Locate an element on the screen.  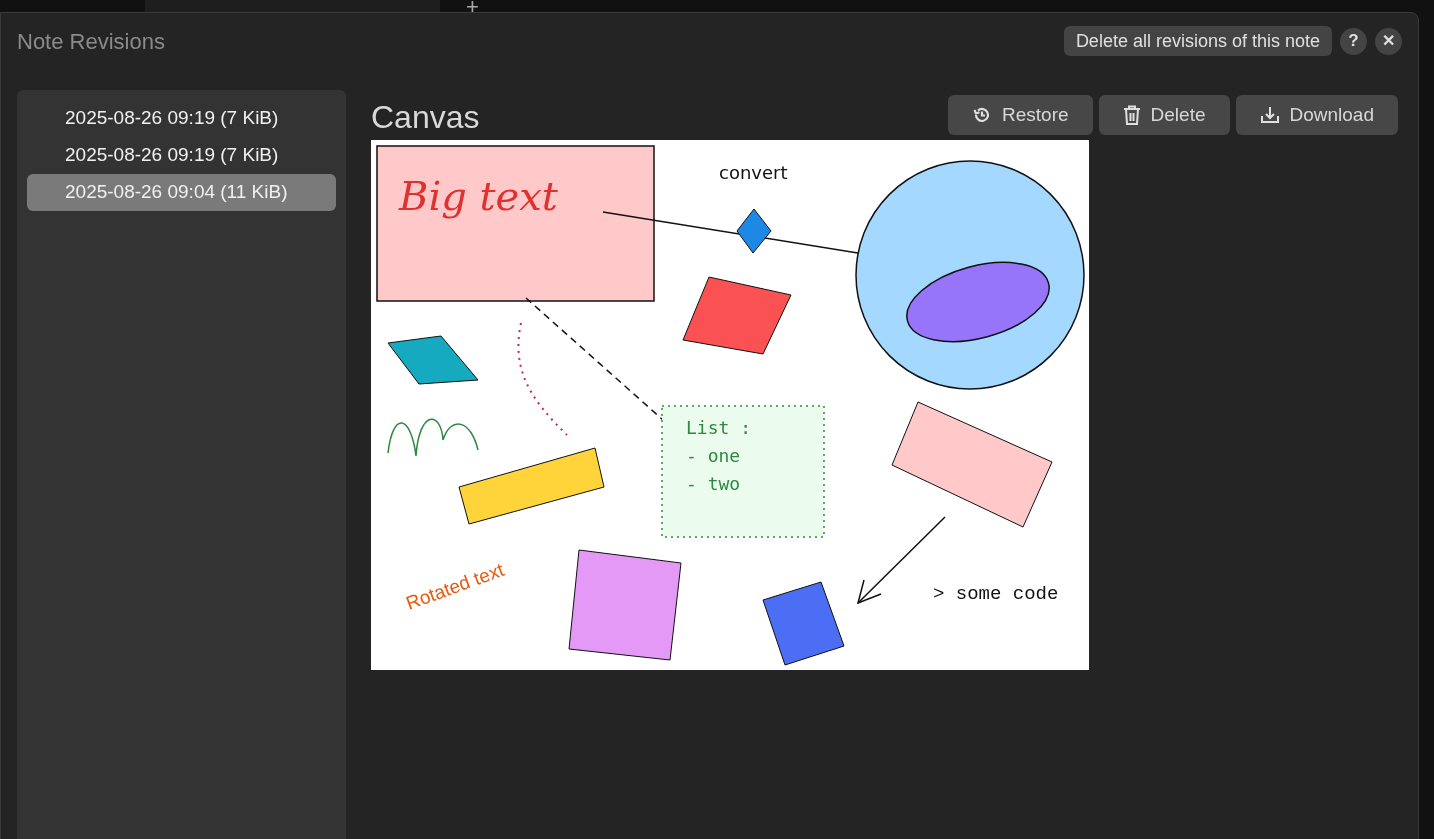
delete-all-button: Delete all revisions of this note is located at coordinates (1197, 41).